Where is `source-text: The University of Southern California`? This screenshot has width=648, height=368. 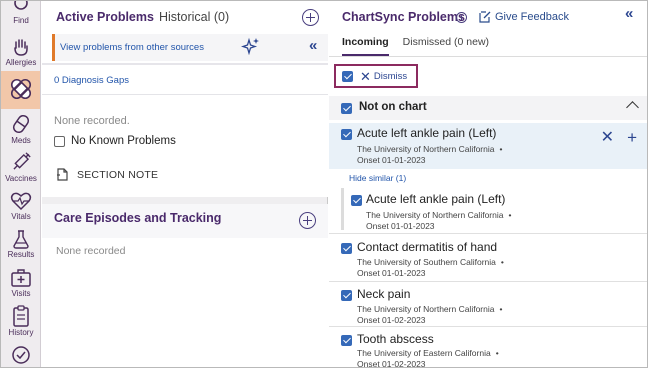
source-text: The University of Southern California is located at coordinates (426, 262).